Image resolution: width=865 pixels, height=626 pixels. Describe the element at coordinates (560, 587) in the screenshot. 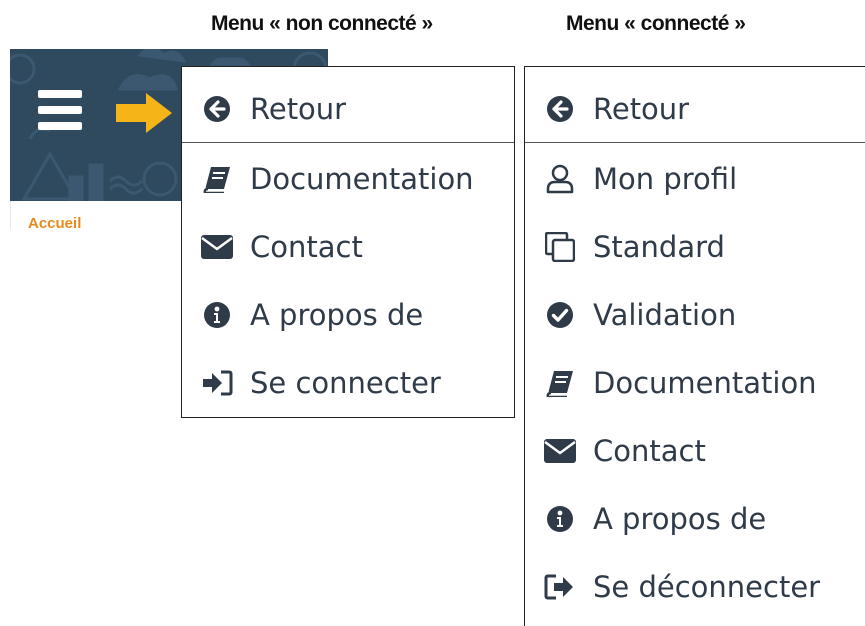

I see `sign-out-icon` at that location.